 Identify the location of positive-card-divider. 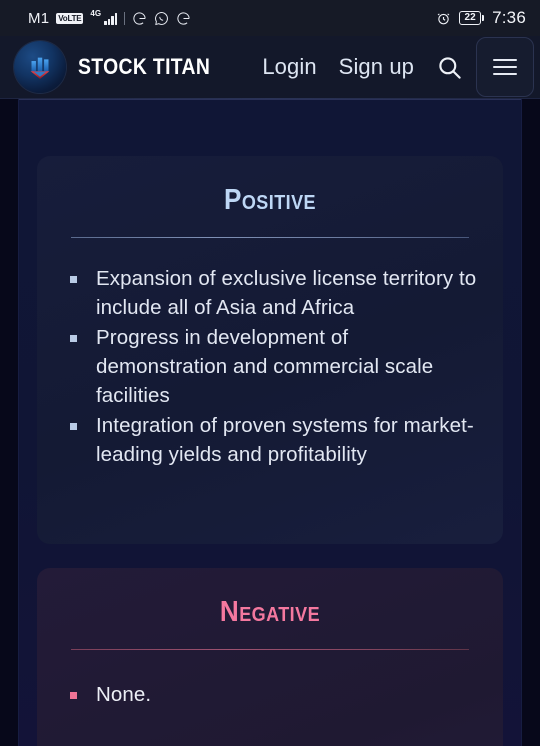
(270, 237).